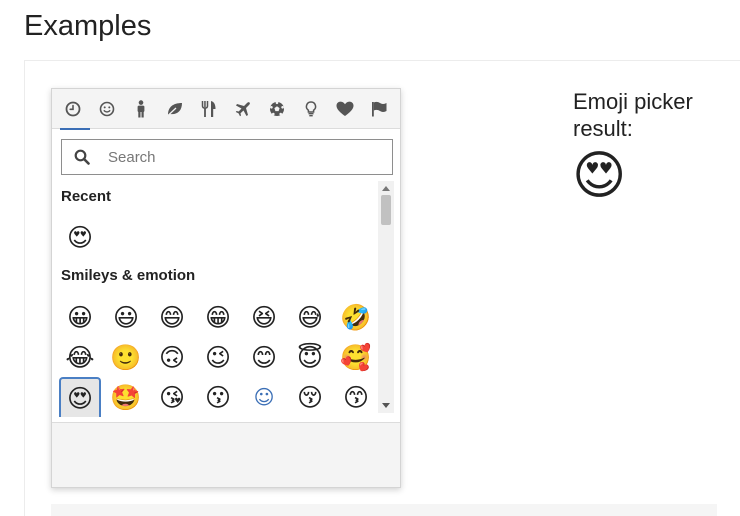 Image resolution: width=740 pixels, height=516 pixels. Describe the element at coordinates (82, 157) in the screenshot. I see `search-icon` at that location.